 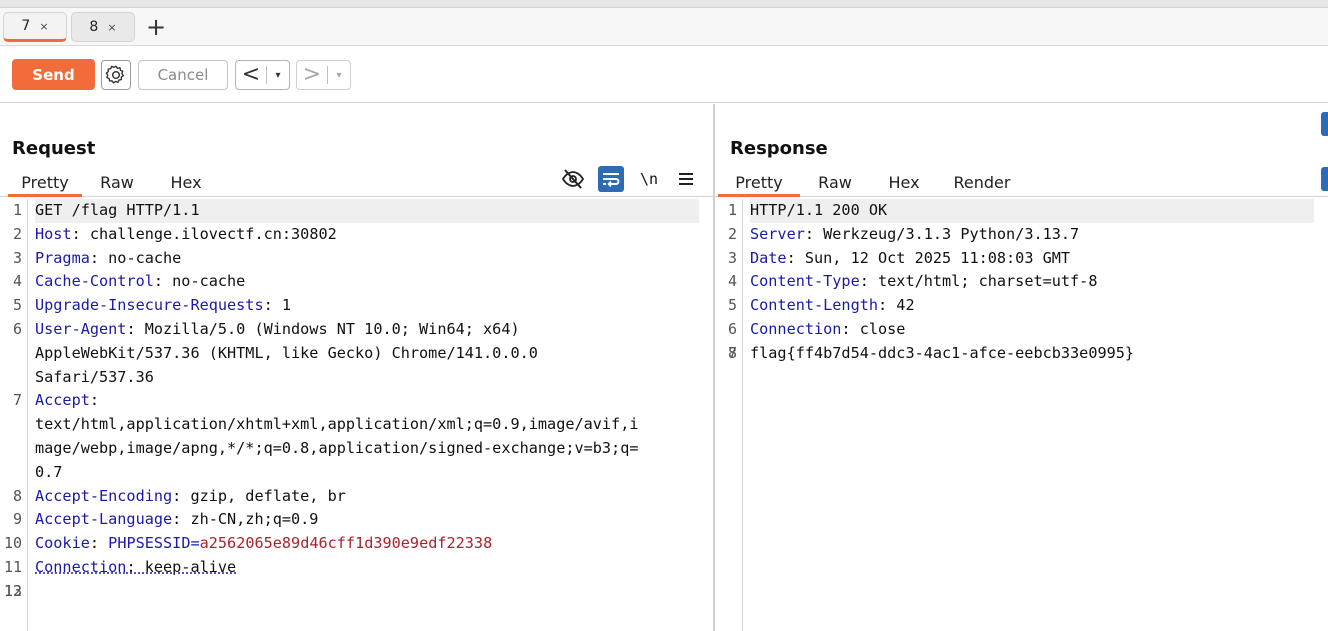 I want to click on back-history-dropdown-icon: ▾, so click(x=278, y=75).